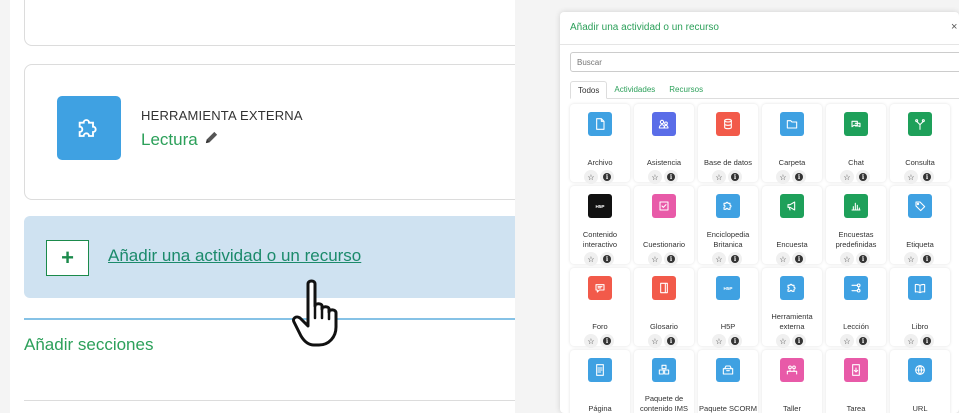  What do you see at coordinates (600, 154) in the screenshot?
I see `activity-tile-label: Archivo` at bounding box center [600, 154].